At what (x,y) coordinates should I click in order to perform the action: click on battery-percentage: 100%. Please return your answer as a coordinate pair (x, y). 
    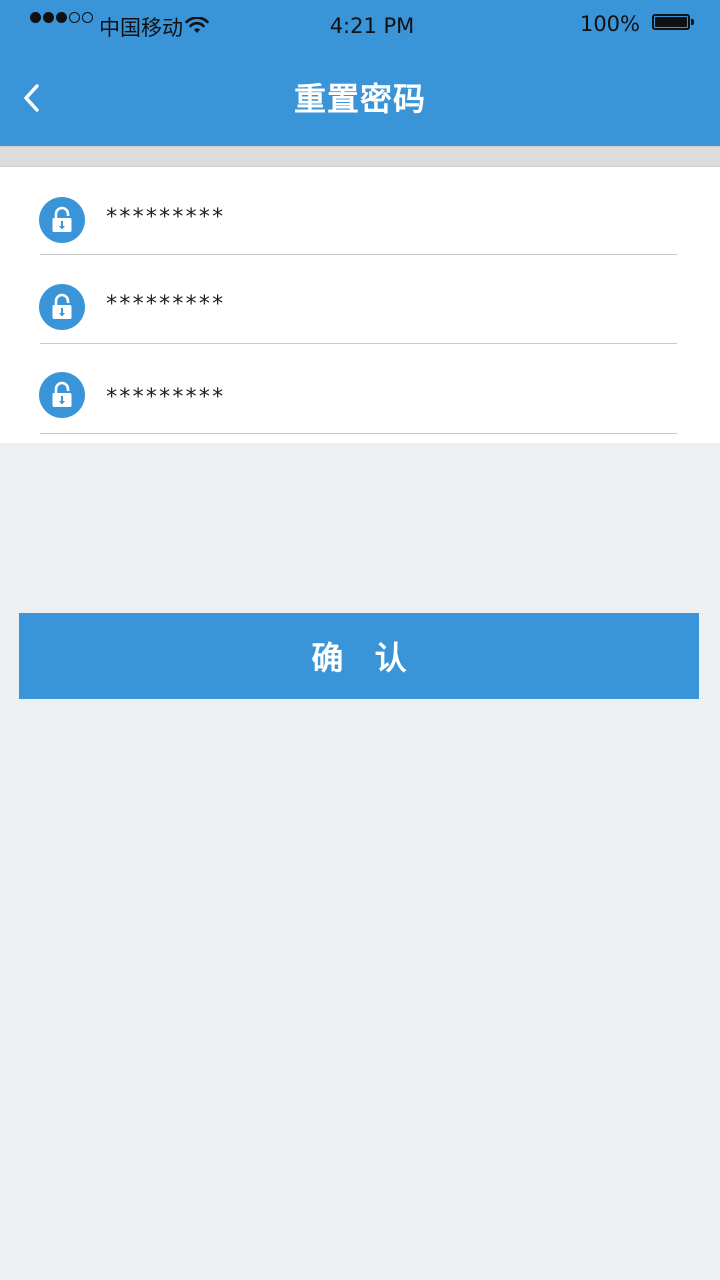
    Looking at the image, I should click on (609, 24).